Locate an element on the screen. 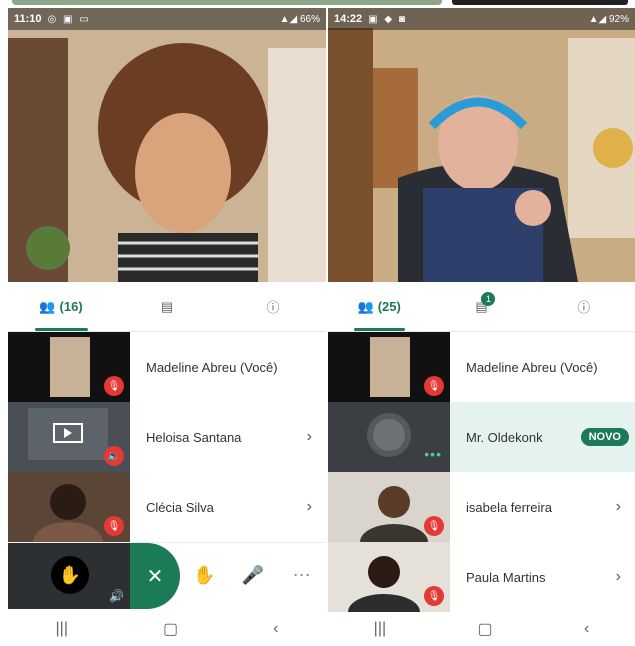  participant-thumbnail: 🔈 is located at coordinates (69, 437).